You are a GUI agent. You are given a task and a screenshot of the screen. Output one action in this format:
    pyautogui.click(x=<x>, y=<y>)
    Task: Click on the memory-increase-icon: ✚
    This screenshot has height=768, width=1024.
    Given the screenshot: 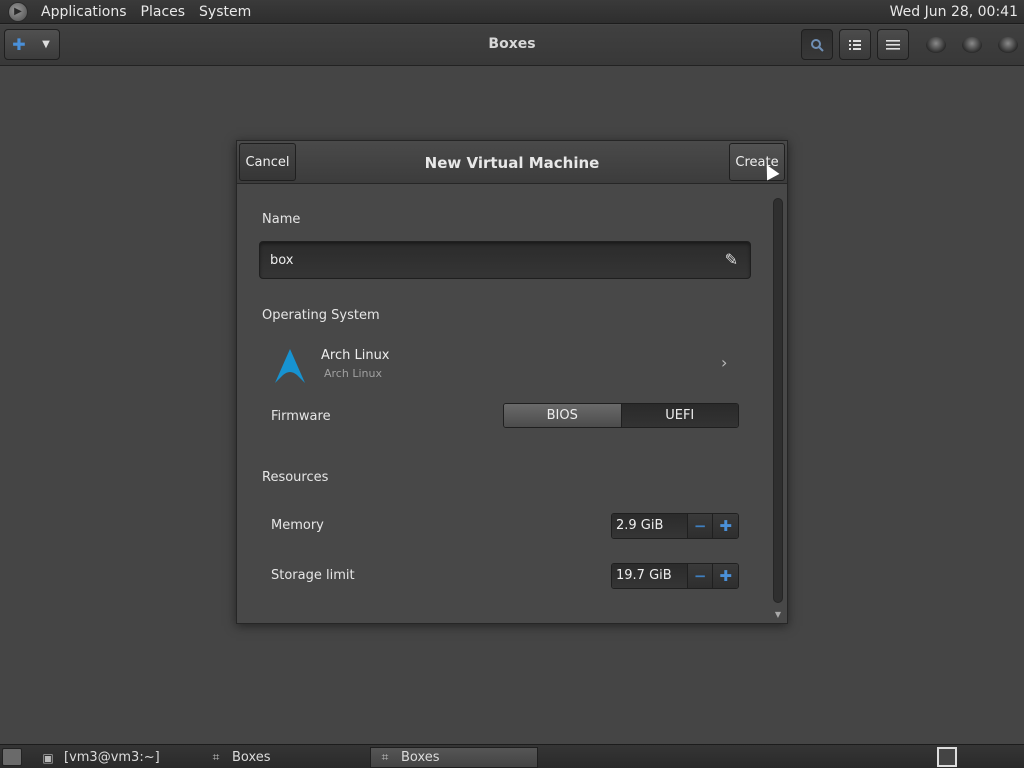 What is the action you would take?
    pyautogui.click(x=725, y=526)
    